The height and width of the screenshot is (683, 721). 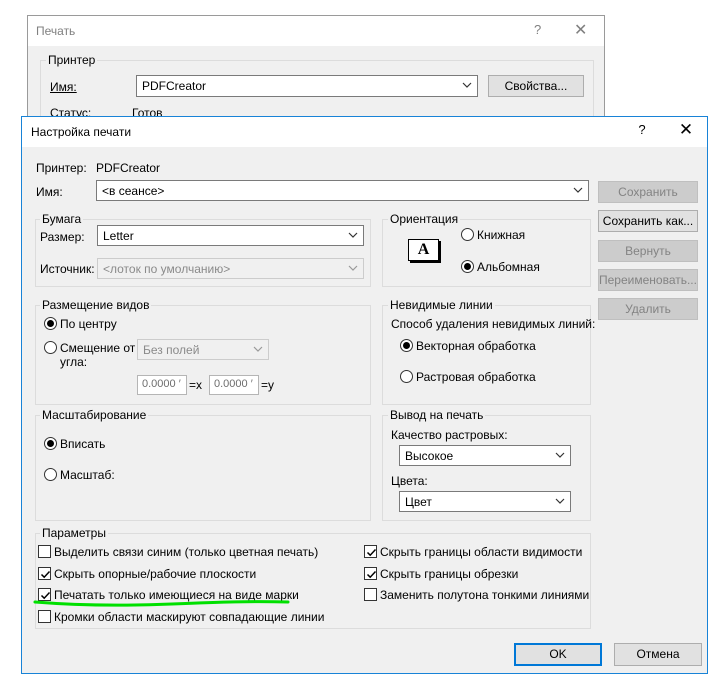 What do you see at coordinates (642, 129) in the screenshot?
I see `help-icon: ?` at bounding box center [642, 129].